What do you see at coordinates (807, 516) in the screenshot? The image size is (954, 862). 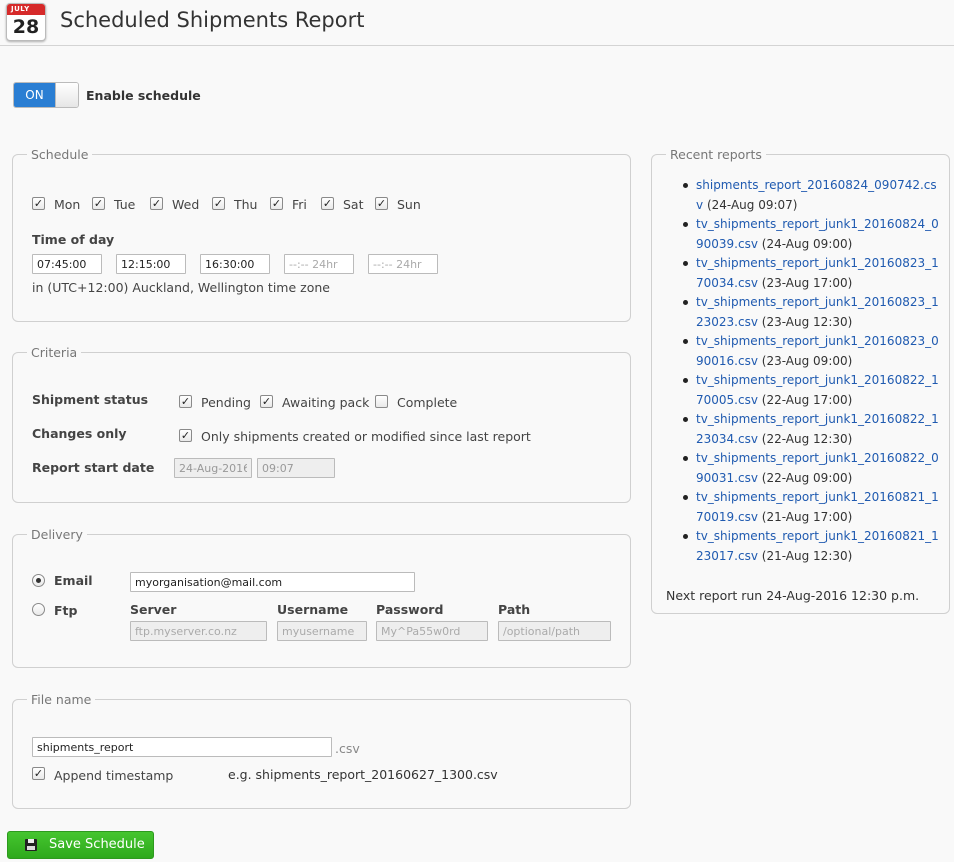 I see `recent-report-time: (21-Aug 17:00)` at bounding box center [807, 516].